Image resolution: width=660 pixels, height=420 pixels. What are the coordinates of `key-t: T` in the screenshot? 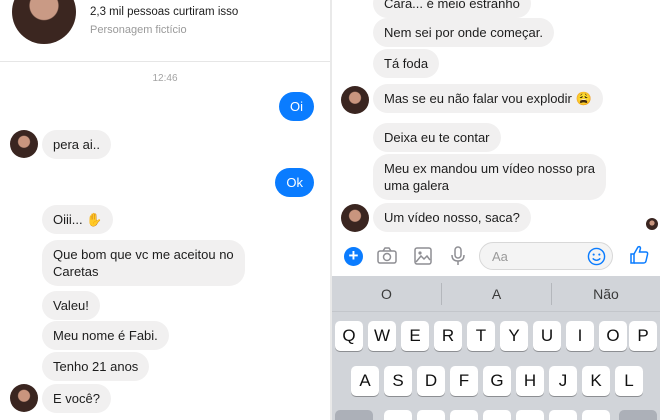 It's located at (481, 336).